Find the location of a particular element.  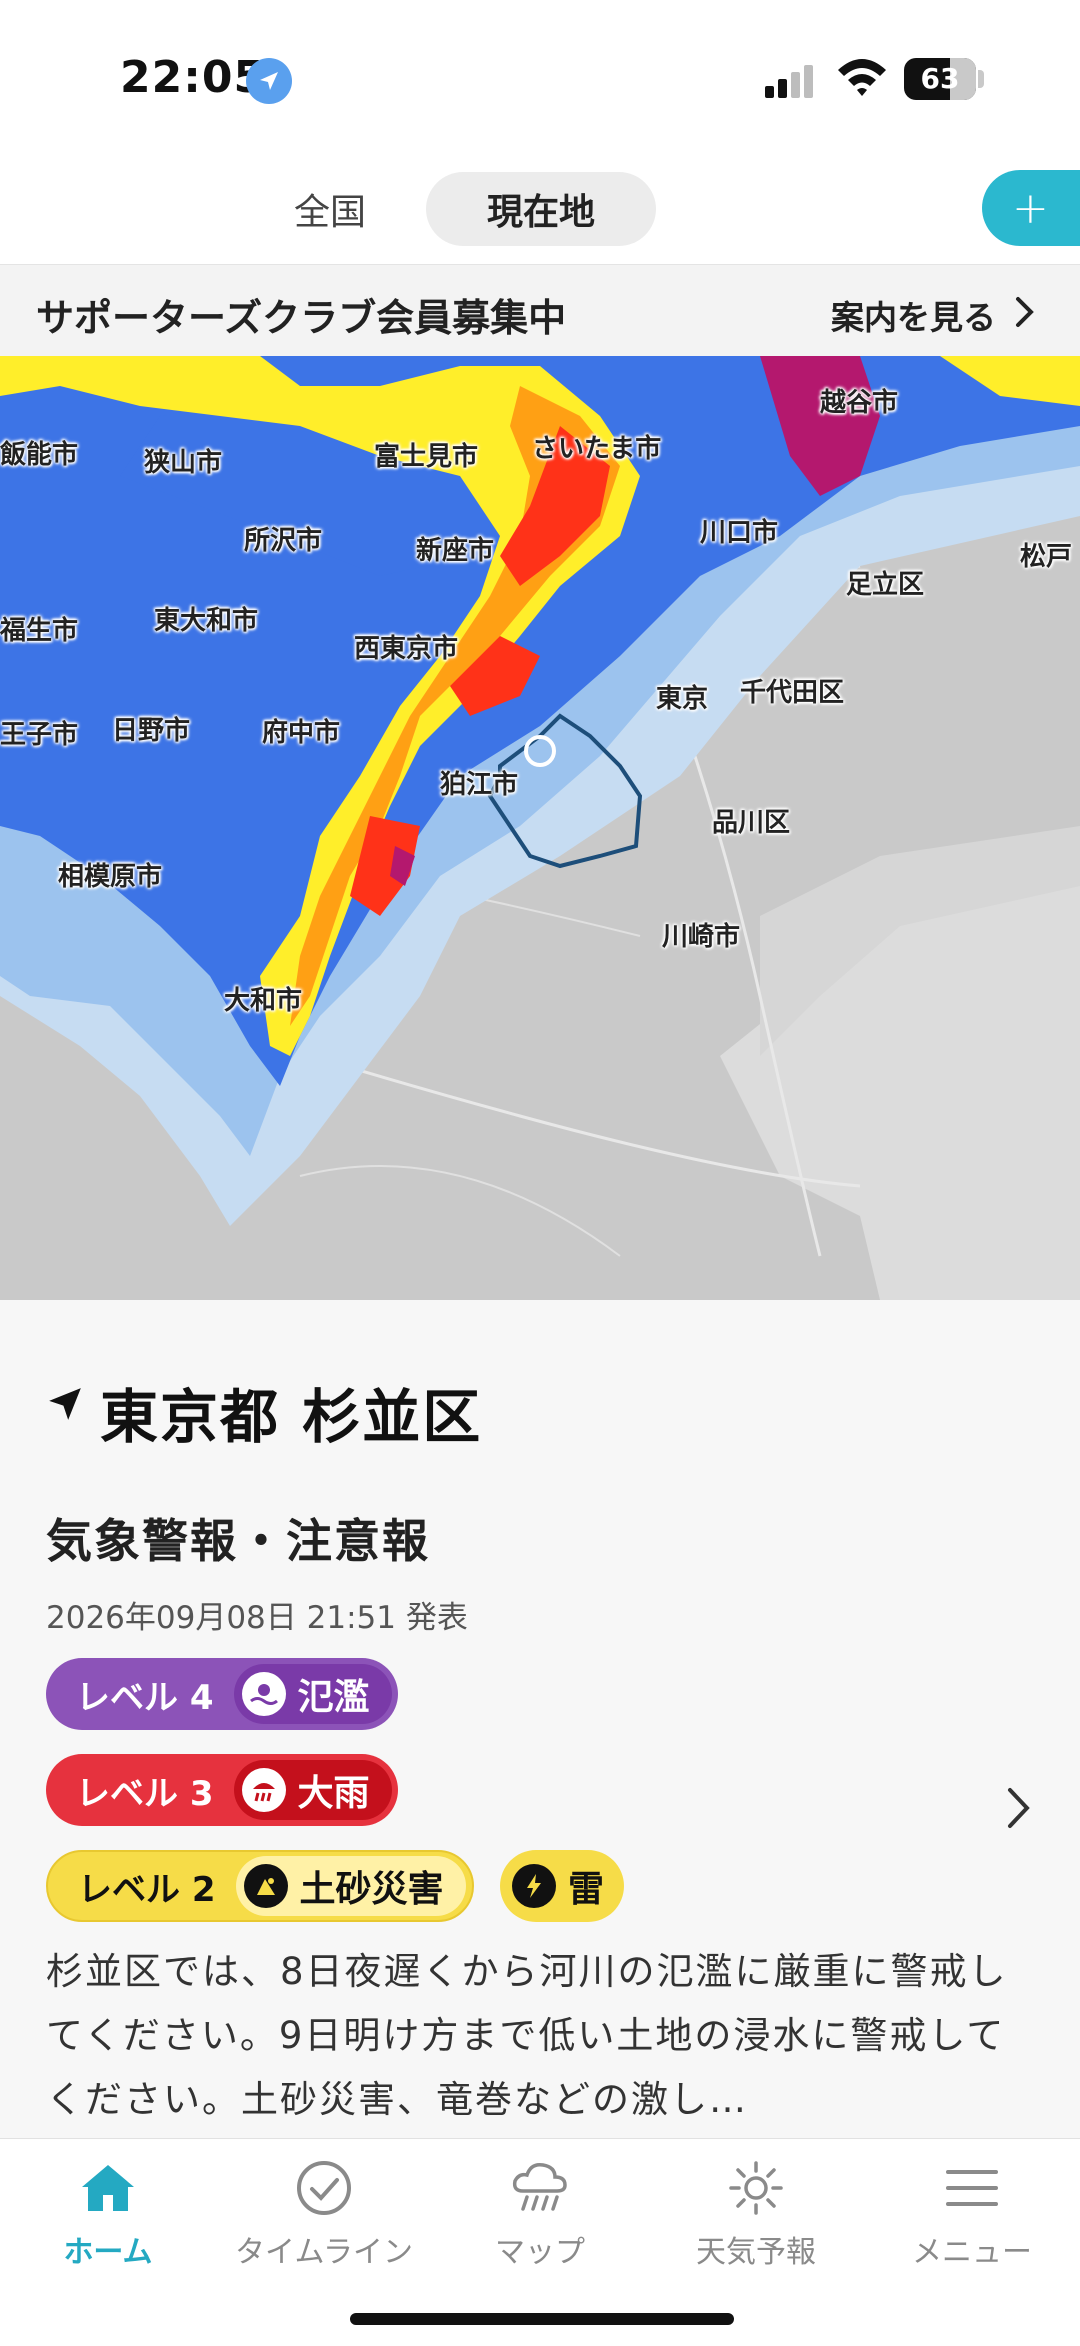

battery-icon: 63 is located at coordinates (940, 79).